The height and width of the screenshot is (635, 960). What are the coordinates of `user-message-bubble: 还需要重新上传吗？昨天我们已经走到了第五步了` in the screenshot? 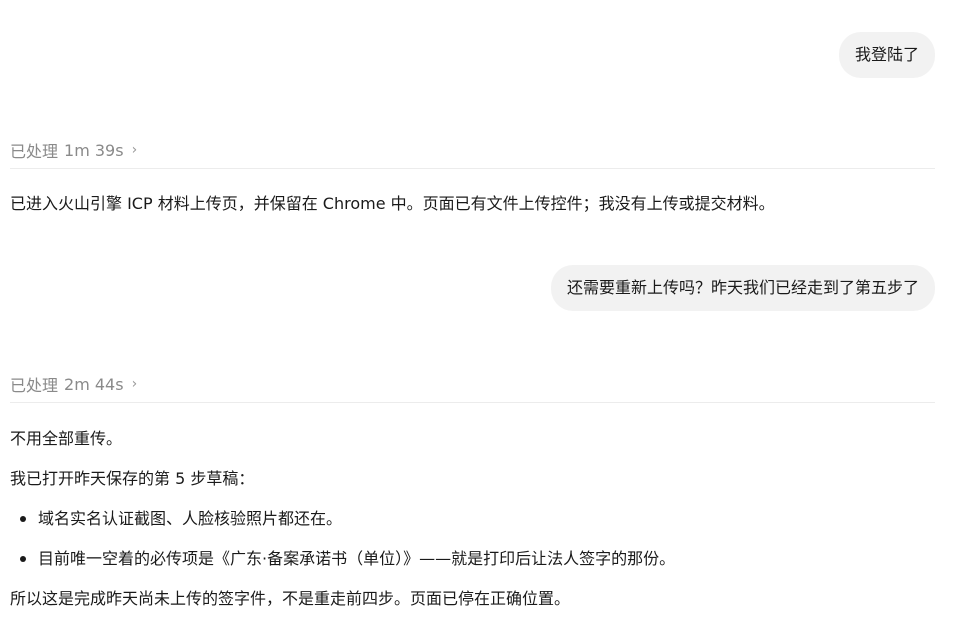 It's located at (742, 288).